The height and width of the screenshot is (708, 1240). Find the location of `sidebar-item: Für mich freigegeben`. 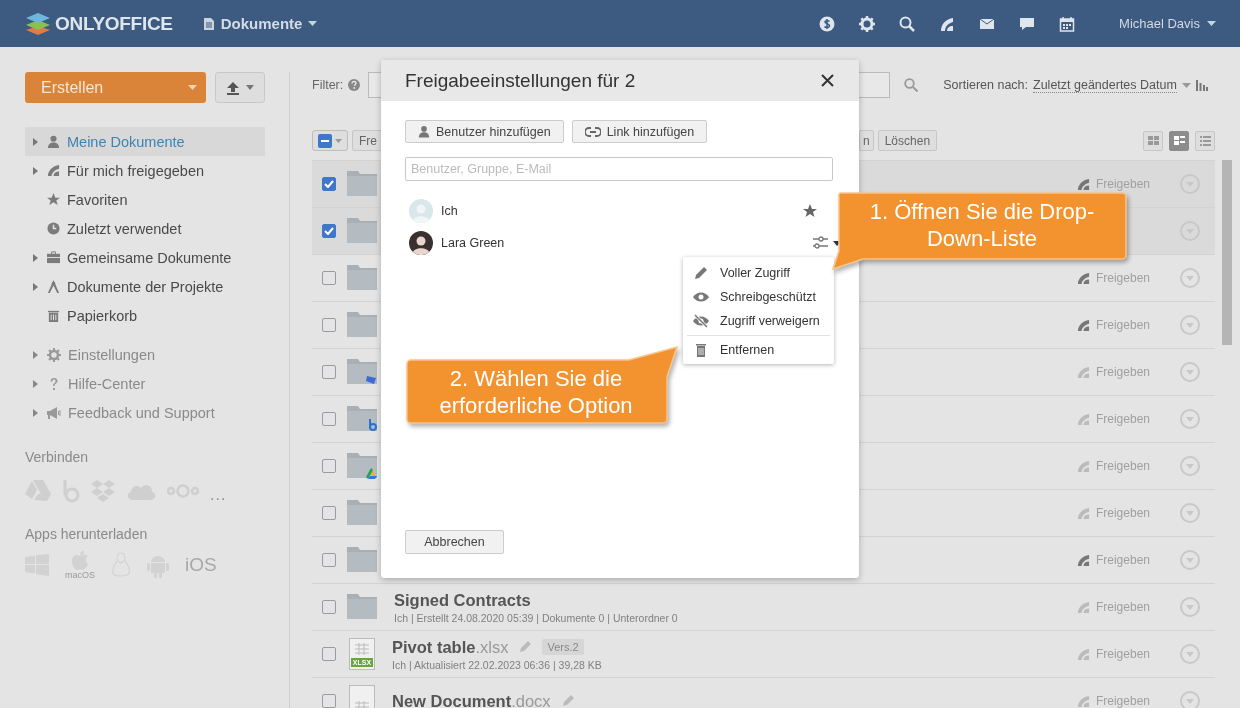

sidebar-item: Für mich freigegeben is located at coordinates (145, 170).